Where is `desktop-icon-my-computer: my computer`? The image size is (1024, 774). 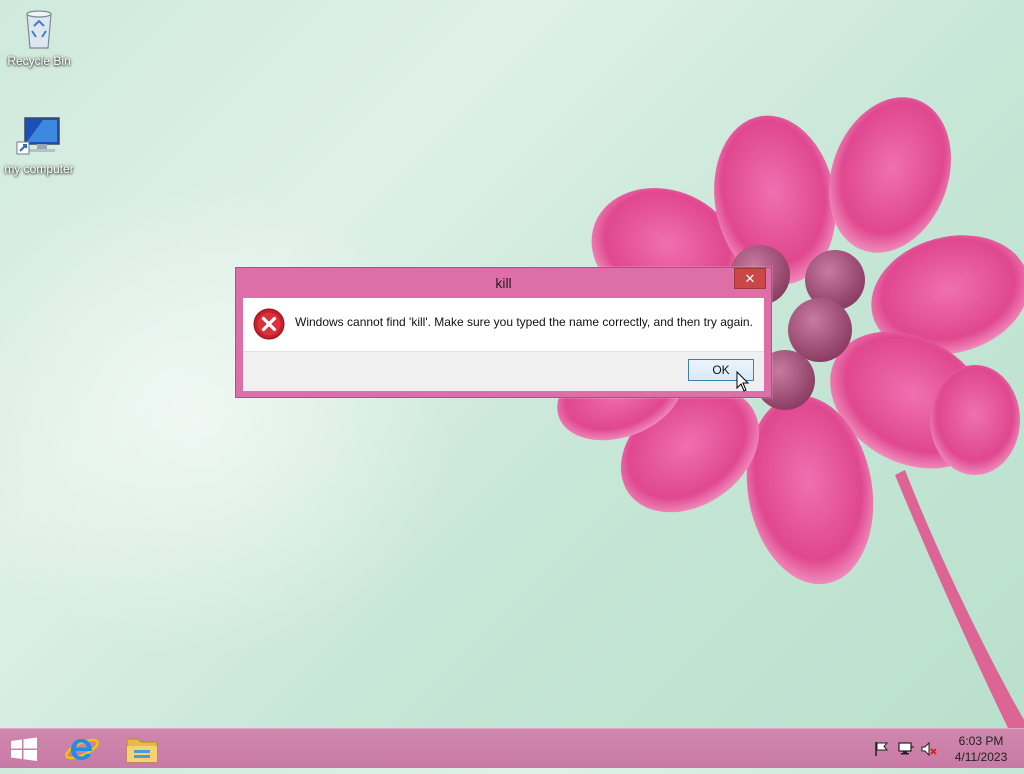
desktop-icon-my-computer: my computer is located at coordinates (39, 144).